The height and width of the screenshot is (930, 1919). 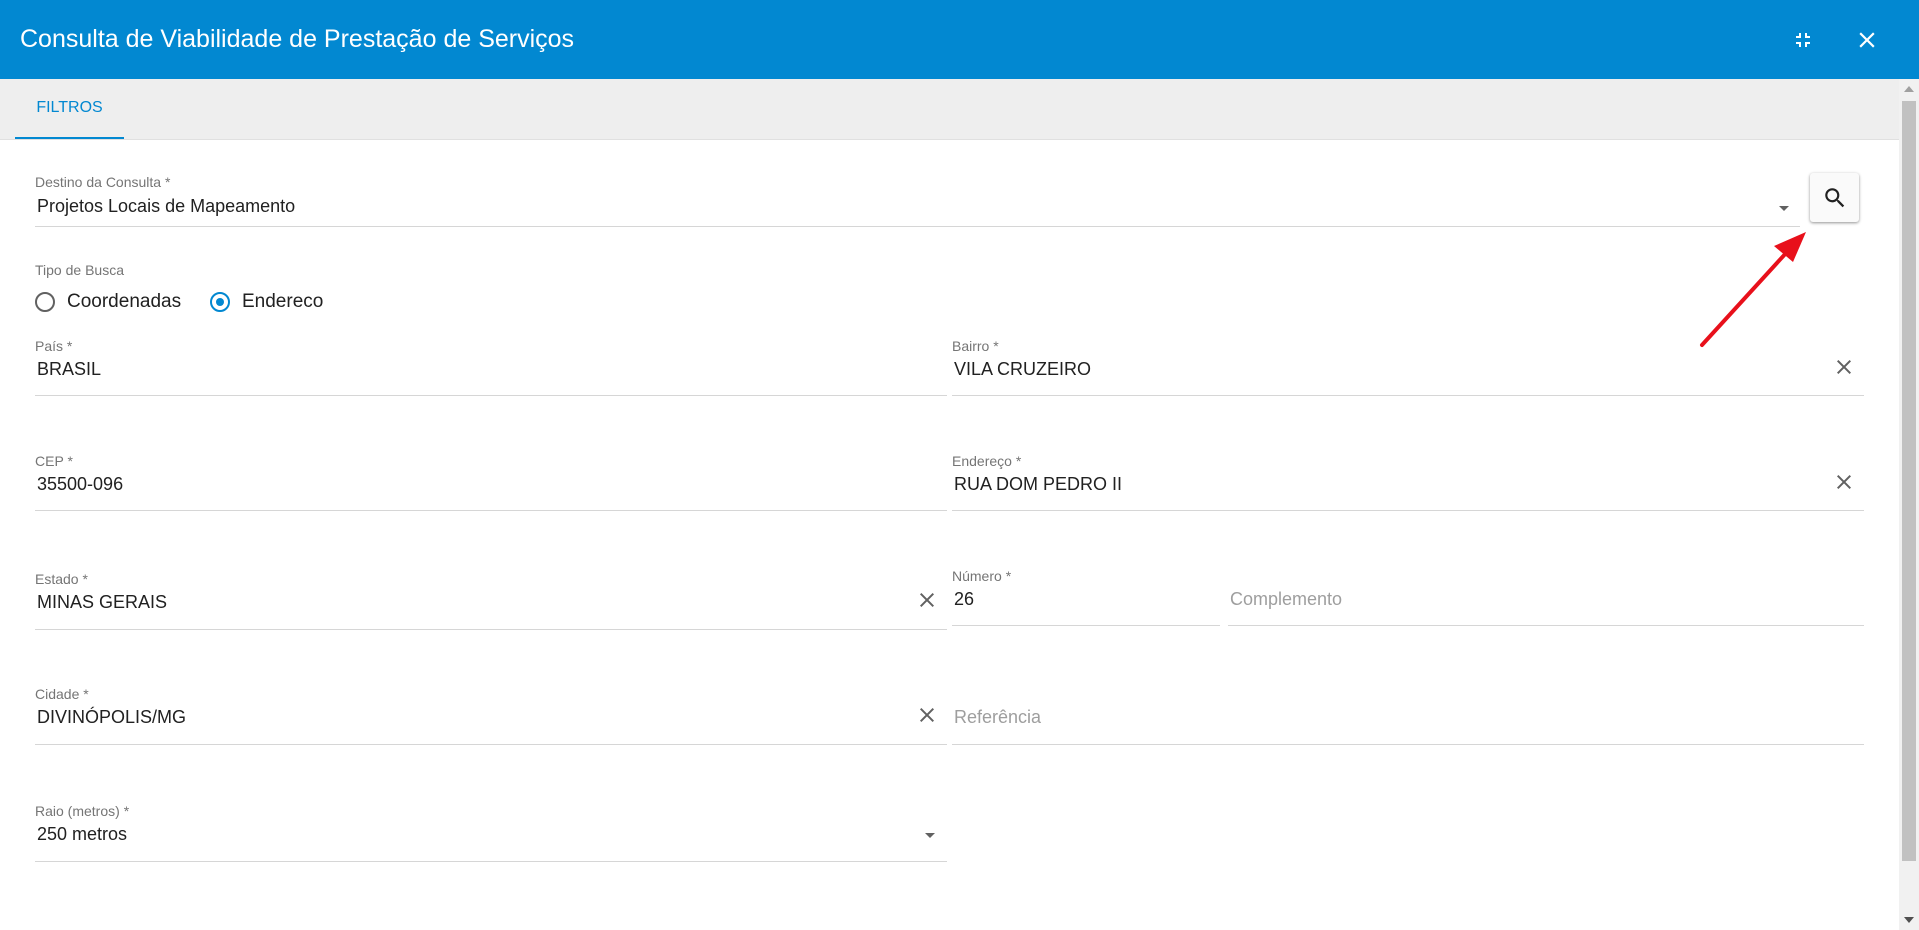 What do you see at coordinates (491, 601) in the screenshot?
I see `estado-field: Estado * MINAS GERAIS` at bounding box center [491, 601].